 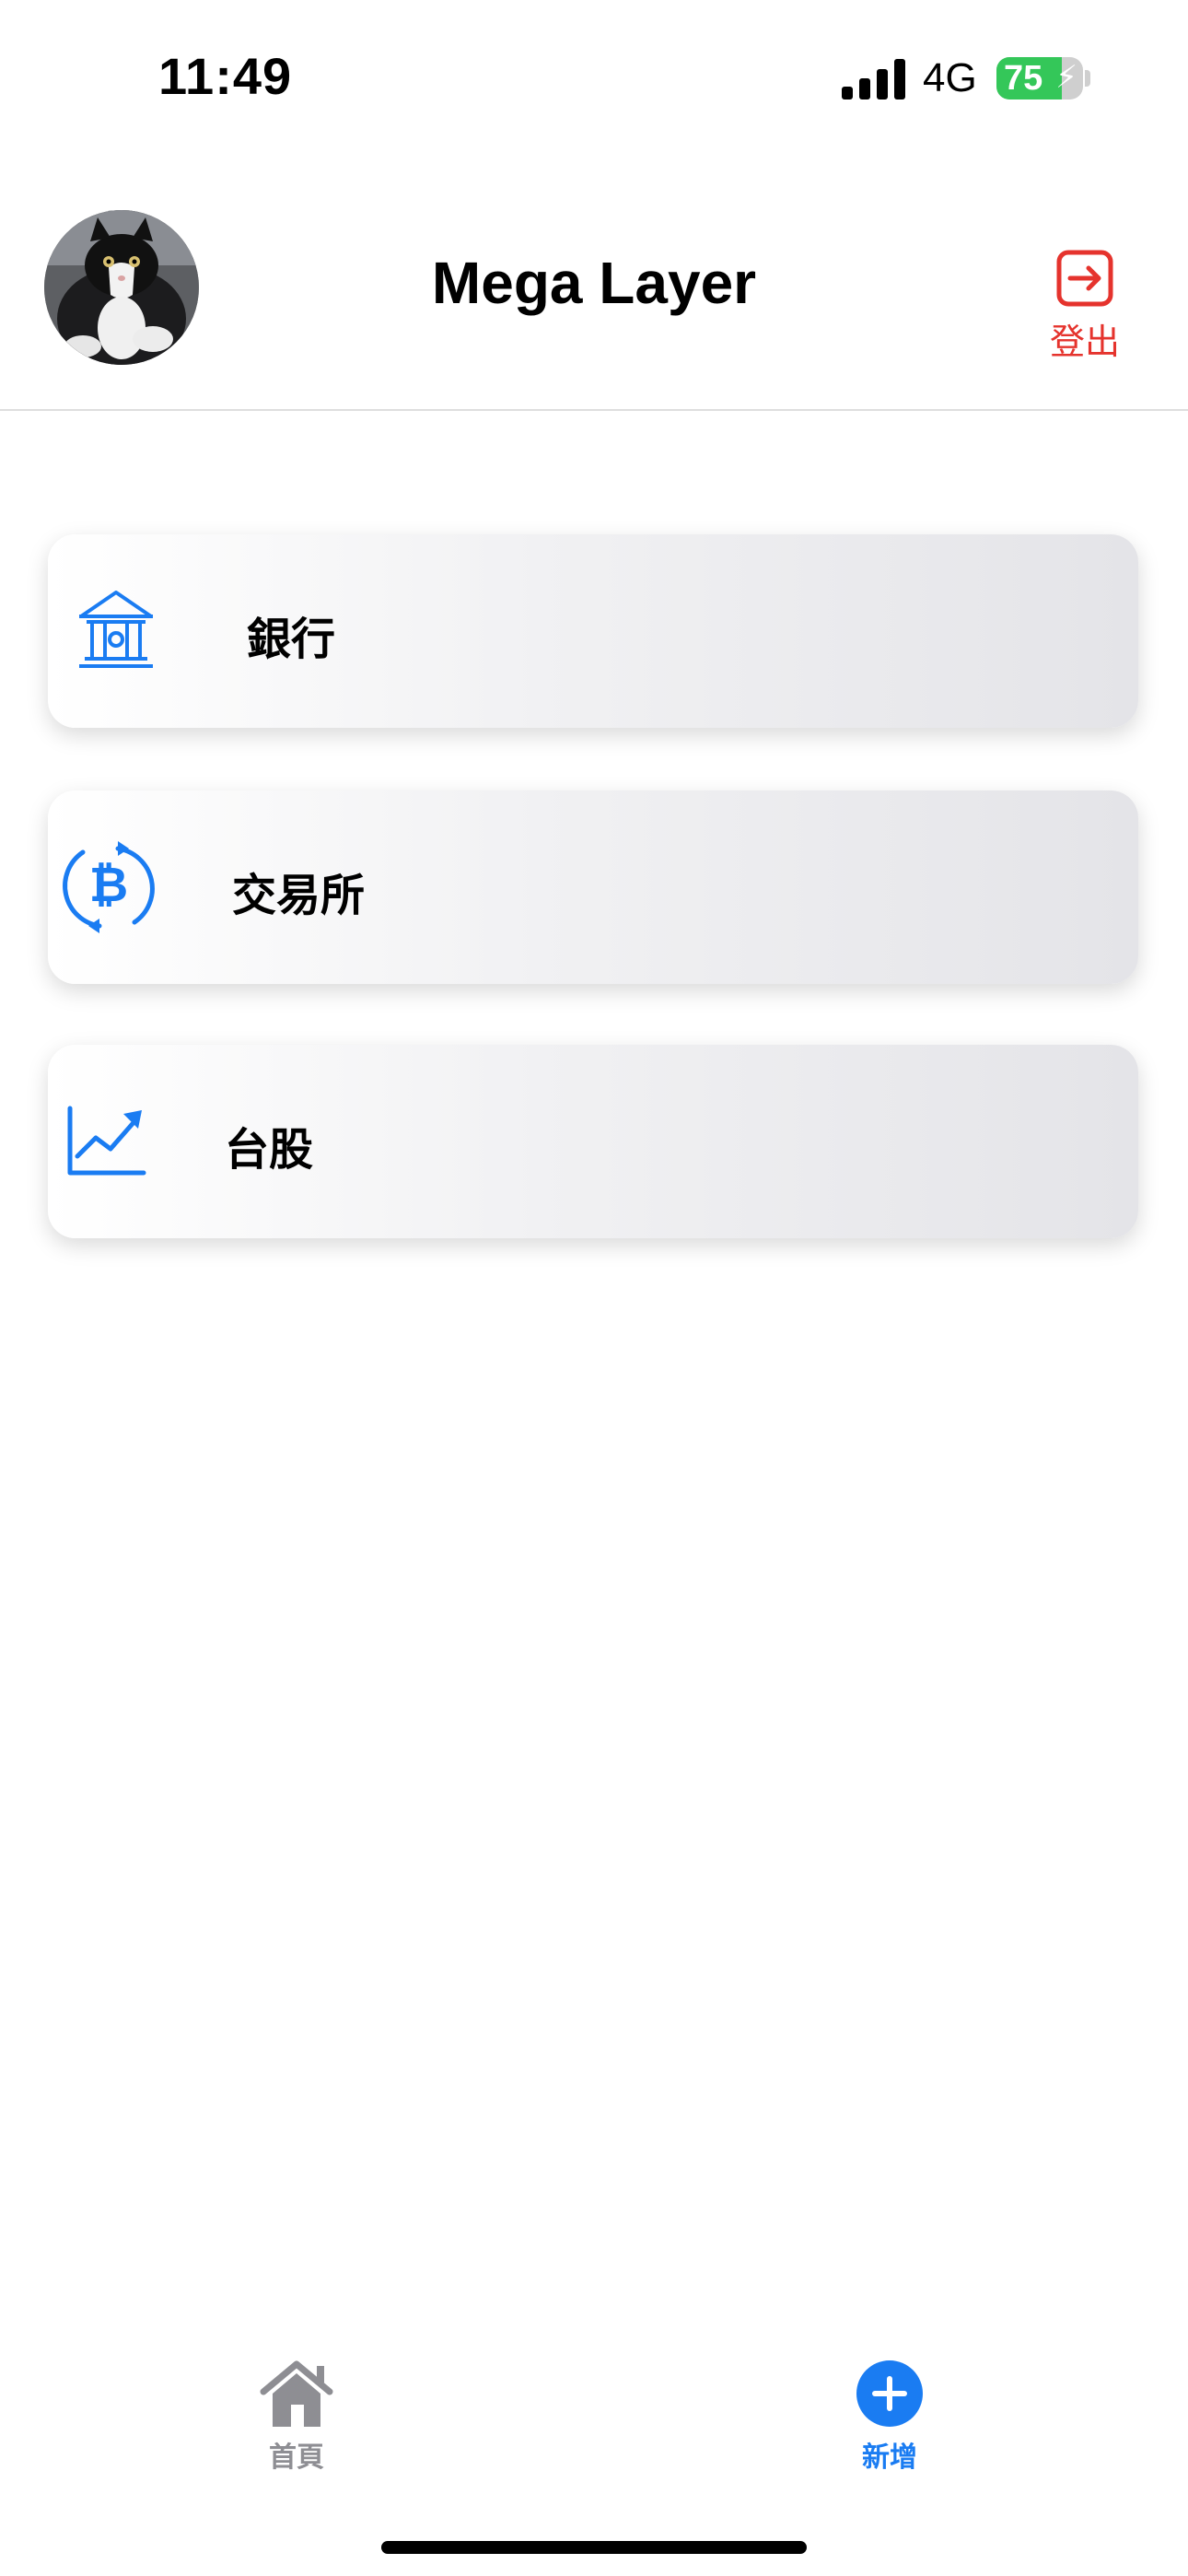 I want to click on battery-percent: 75, so click(x=1023, y=78).